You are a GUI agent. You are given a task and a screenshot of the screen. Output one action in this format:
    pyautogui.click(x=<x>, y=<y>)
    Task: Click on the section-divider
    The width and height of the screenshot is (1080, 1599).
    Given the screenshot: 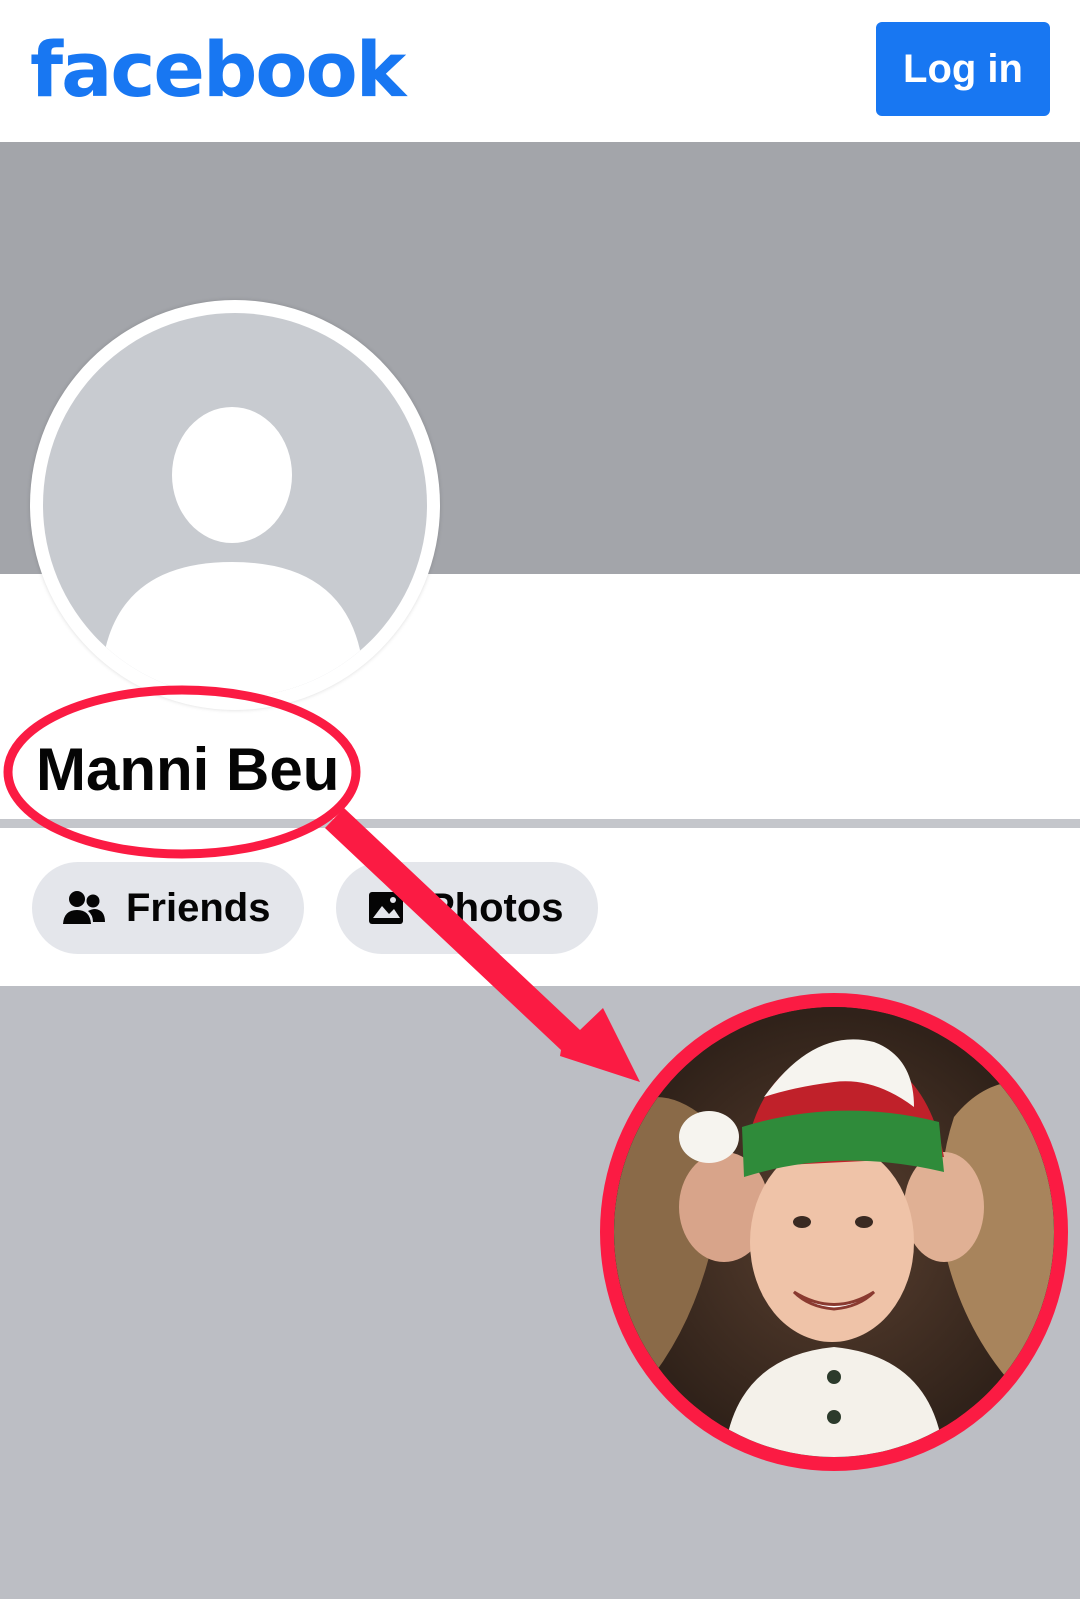 What is the action you would take?
    pyautogui.click(x=540, y=823)
    